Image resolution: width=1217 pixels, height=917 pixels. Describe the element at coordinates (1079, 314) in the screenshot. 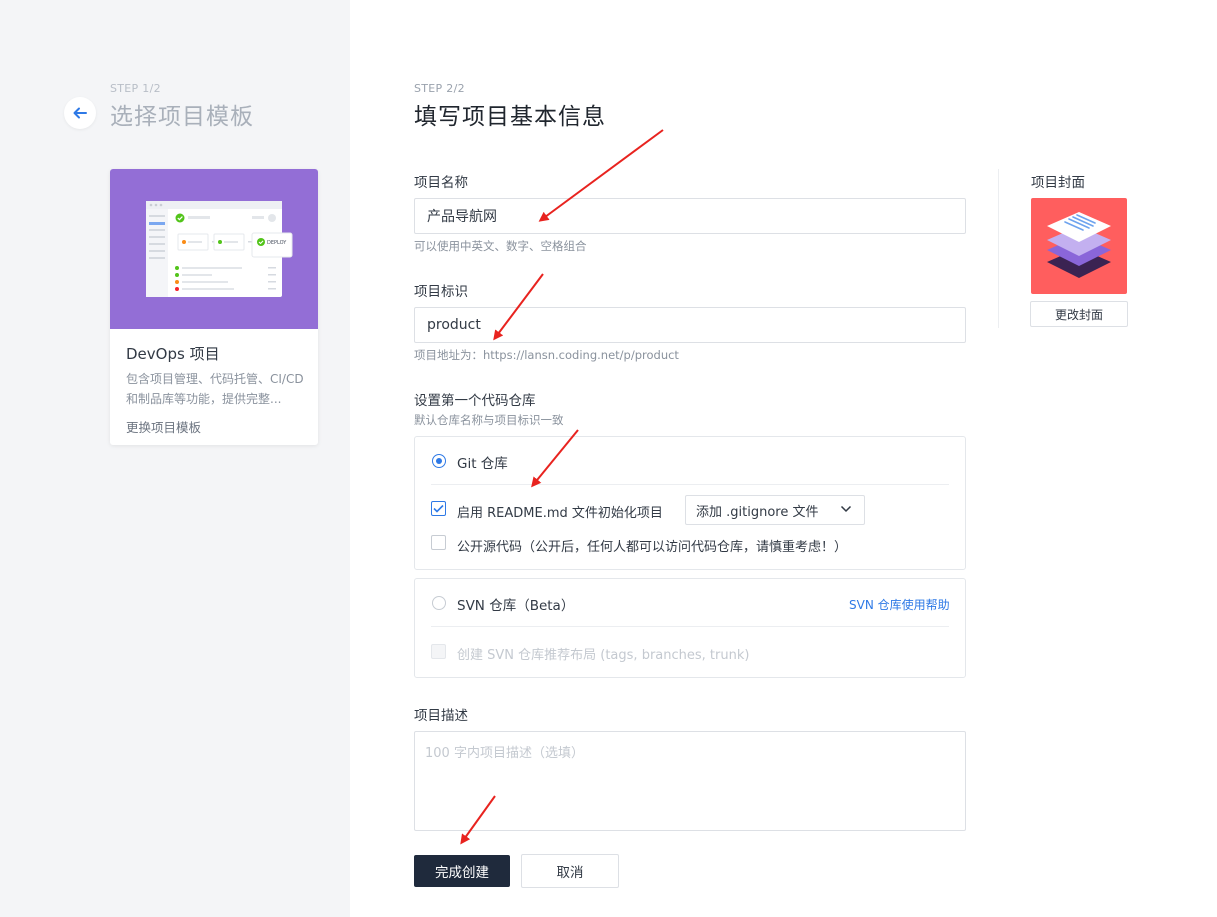

I see `change-cover-button: 更改封面` at that location.